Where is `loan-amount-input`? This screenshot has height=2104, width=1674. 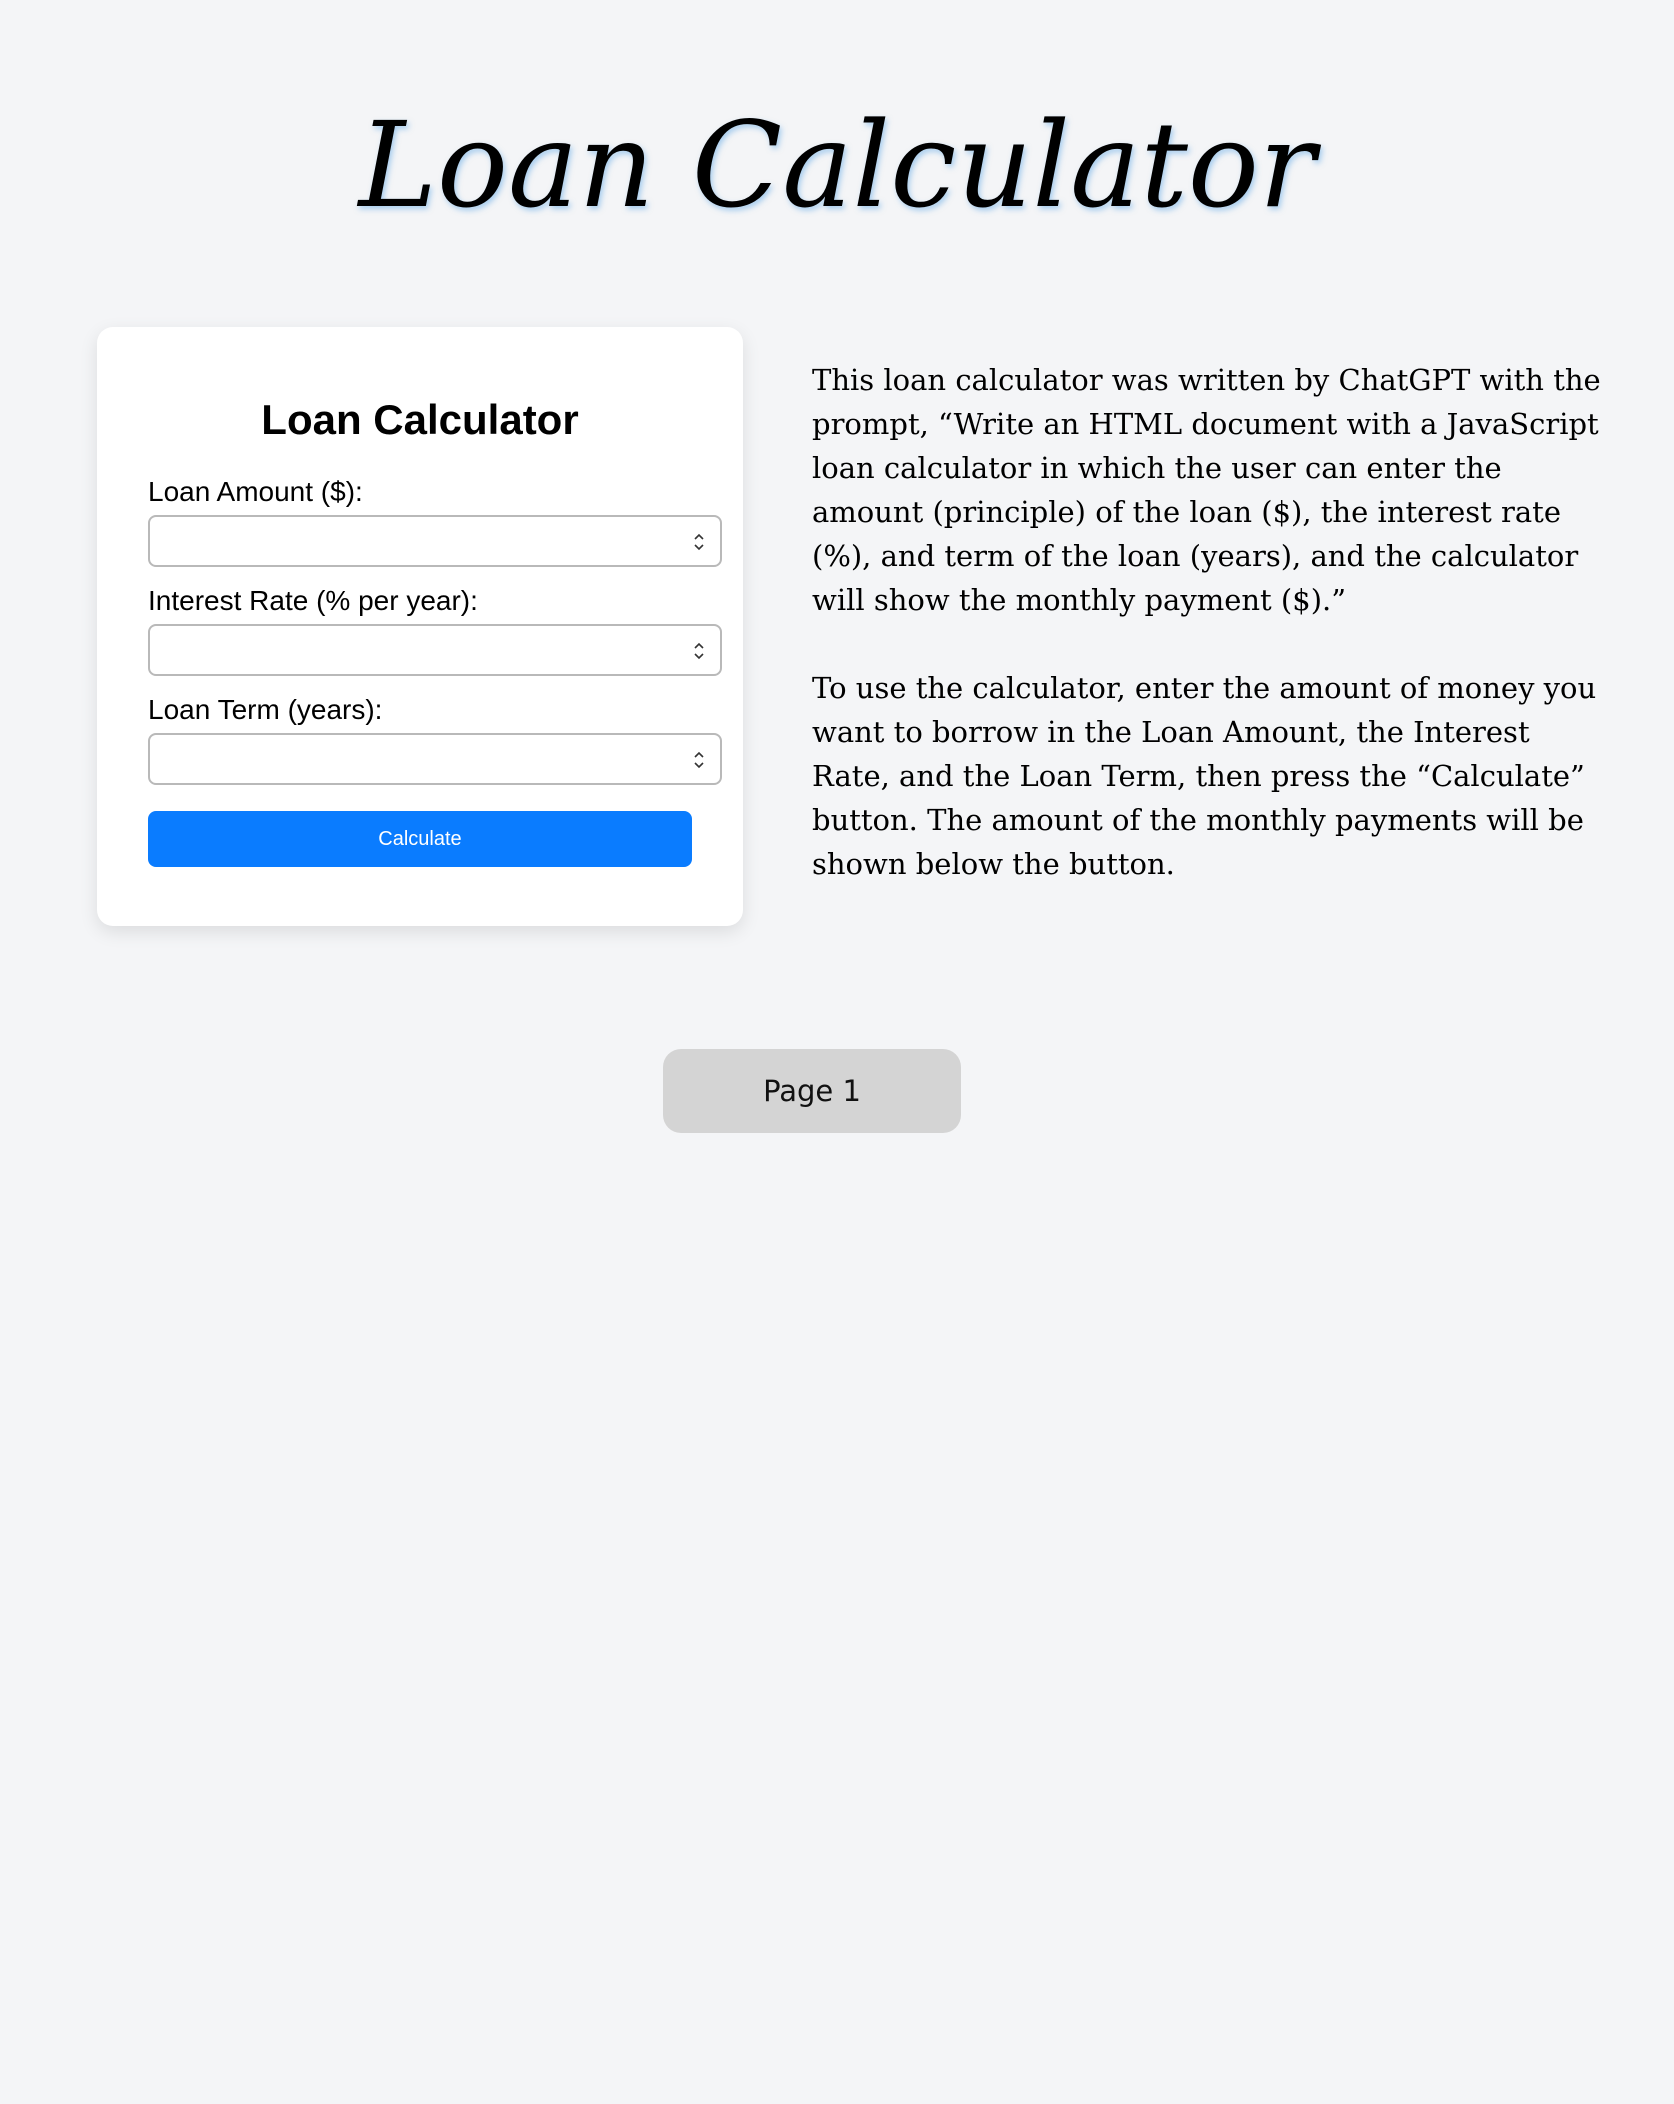 loan-amount-input is located at coordinates (435, 541).